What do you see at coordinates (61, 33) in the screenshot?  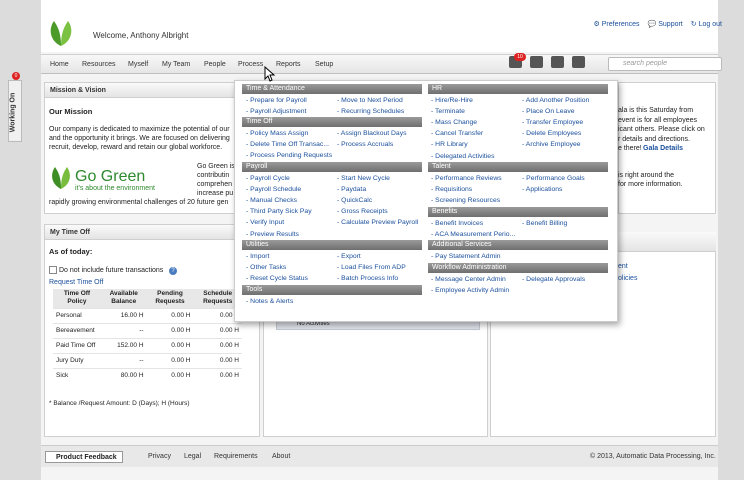 I see `company-leaf-logo` at bounding box center [61, 33].